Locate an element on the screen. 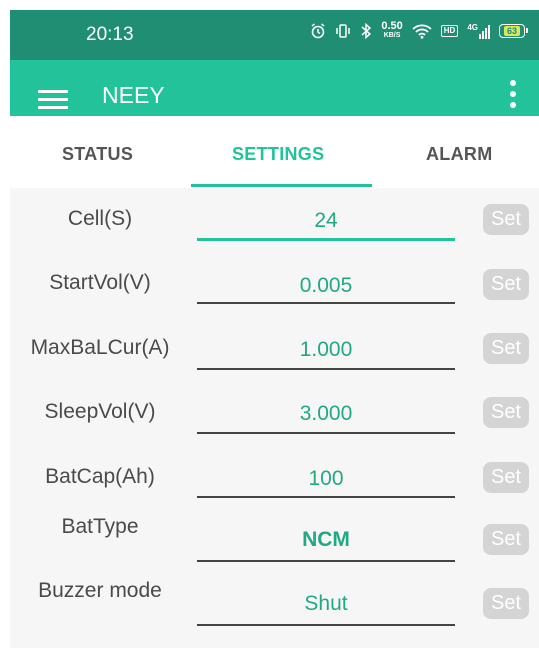 Image resolution: width=539 pixels, height=648 pixels. setting-label: BatCap(Ah) is located at coordinates (100, 476).